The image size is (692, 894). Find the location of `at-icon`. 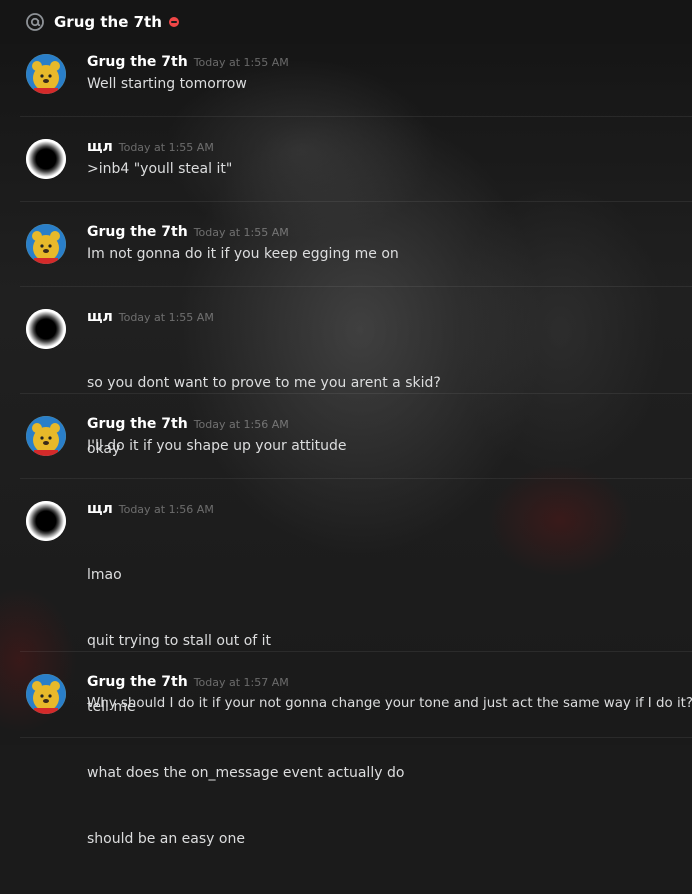

at-icon is located at coordinates (35, 22).